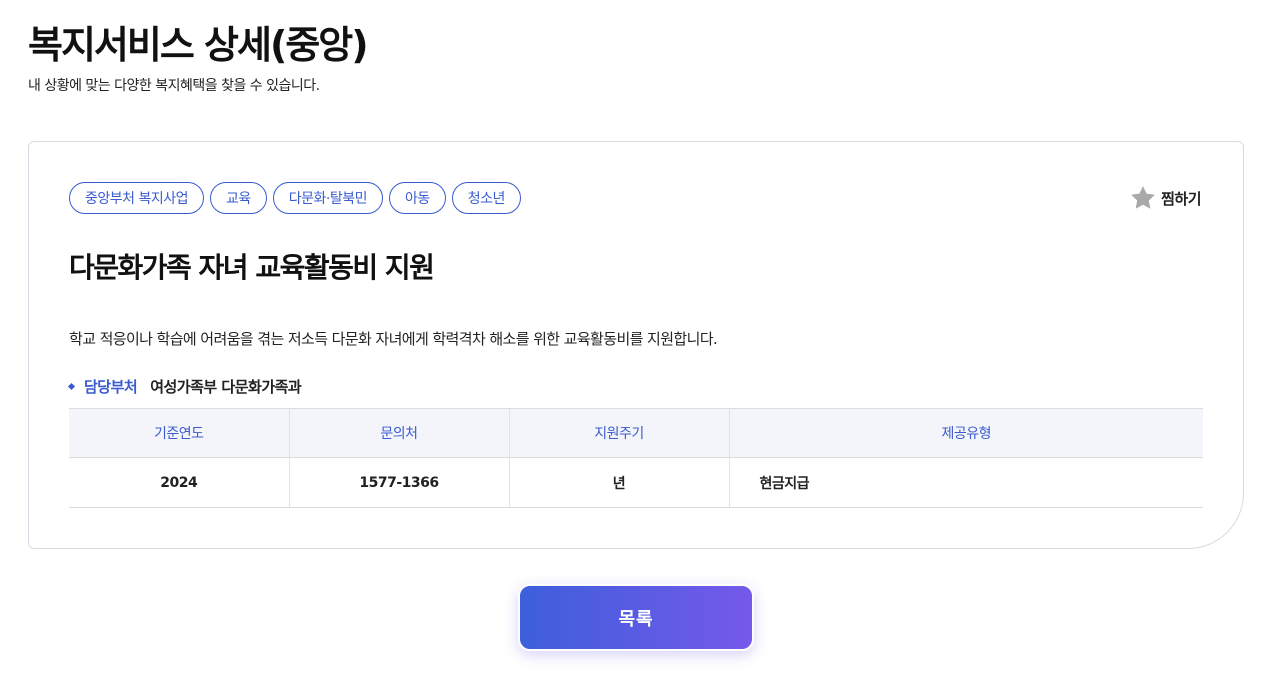  I want to click on table-row: 2024 1577-1366 년 현금지급, so click(636, 482).